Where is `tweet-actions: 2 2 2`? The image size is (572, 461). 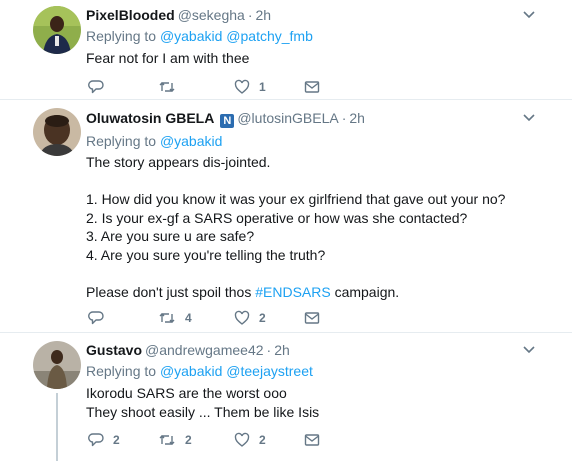
tweet-actions: 2 2 2 is located at coordinates (216, 440).